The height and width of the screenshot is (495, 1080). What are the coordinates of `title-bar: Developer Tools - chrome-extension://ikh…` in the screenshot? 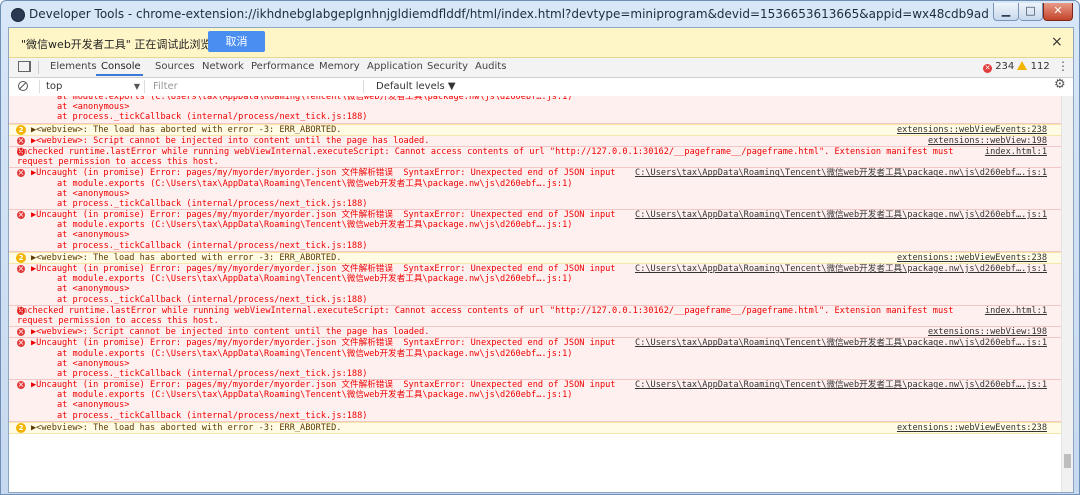 It's located at (540, 14).